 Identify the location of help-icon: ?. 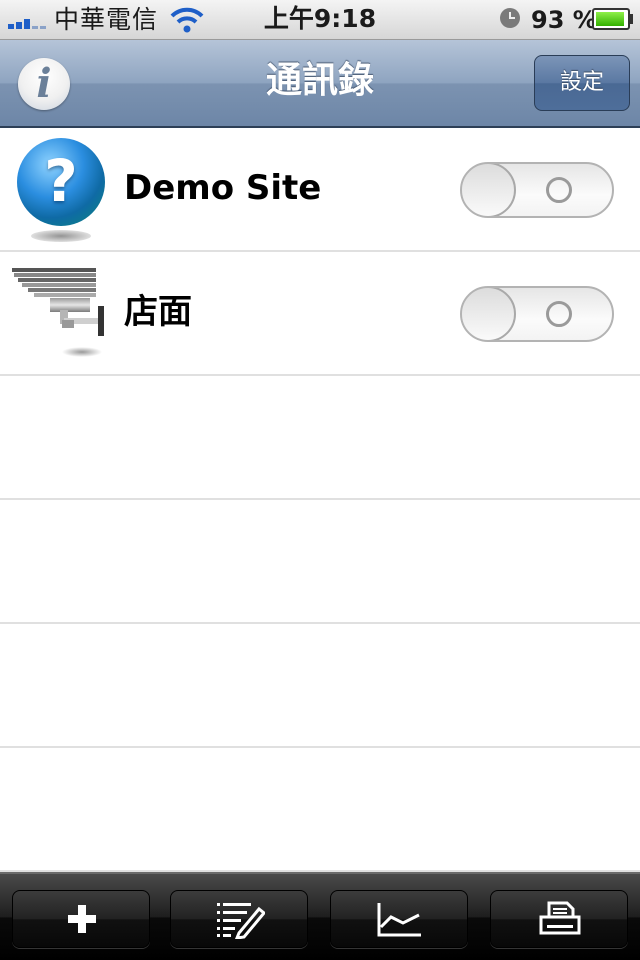
(61, 192).